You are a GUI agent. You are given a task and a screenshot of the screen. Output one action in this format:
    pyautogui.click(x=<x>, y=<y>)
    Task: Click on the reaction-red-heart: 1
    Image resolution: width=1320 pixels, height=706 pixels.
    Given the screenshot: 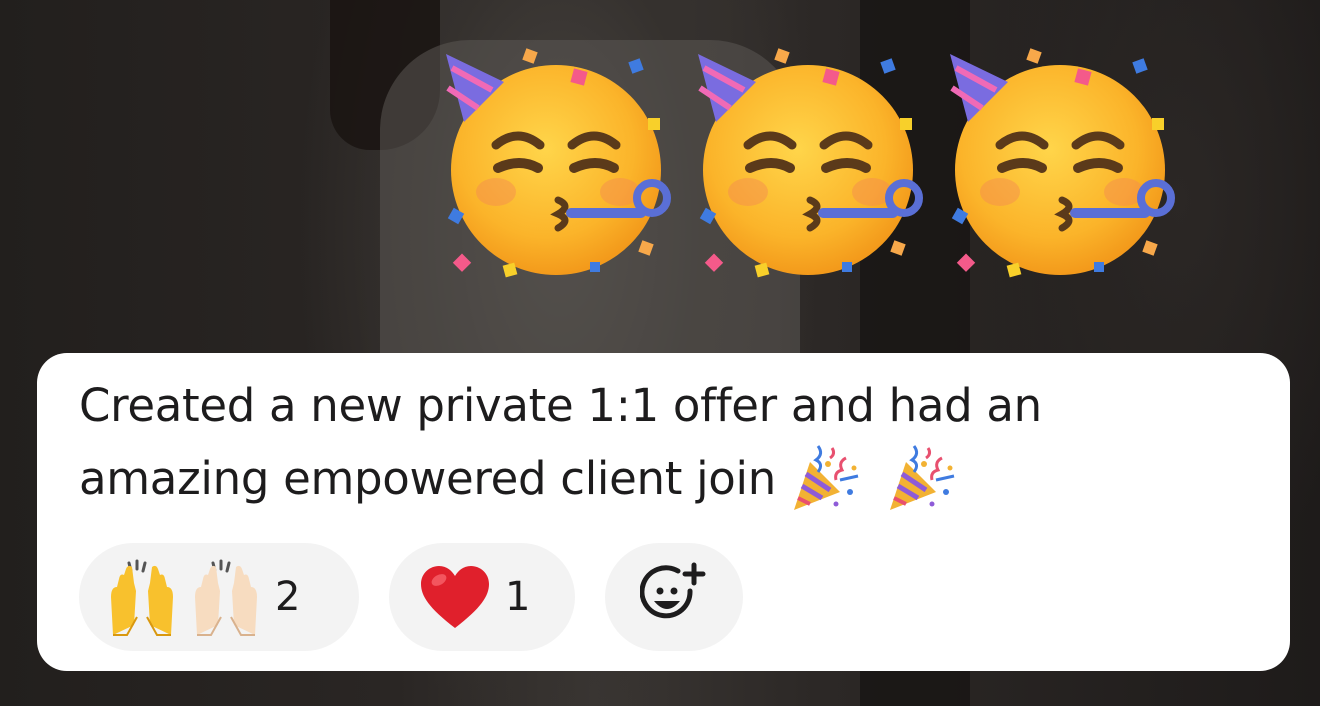 What is the action you would take?
    pyautogui.click(x=482, y=597)
    